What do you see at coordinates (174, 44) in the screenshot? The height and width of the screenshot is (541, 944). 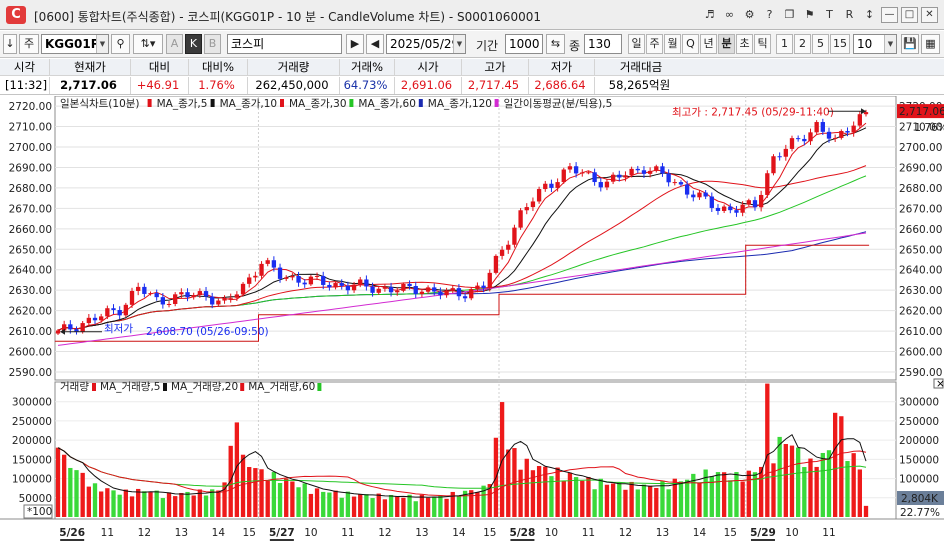 I see `type-a-button: A` at bounding box center [174, 44].